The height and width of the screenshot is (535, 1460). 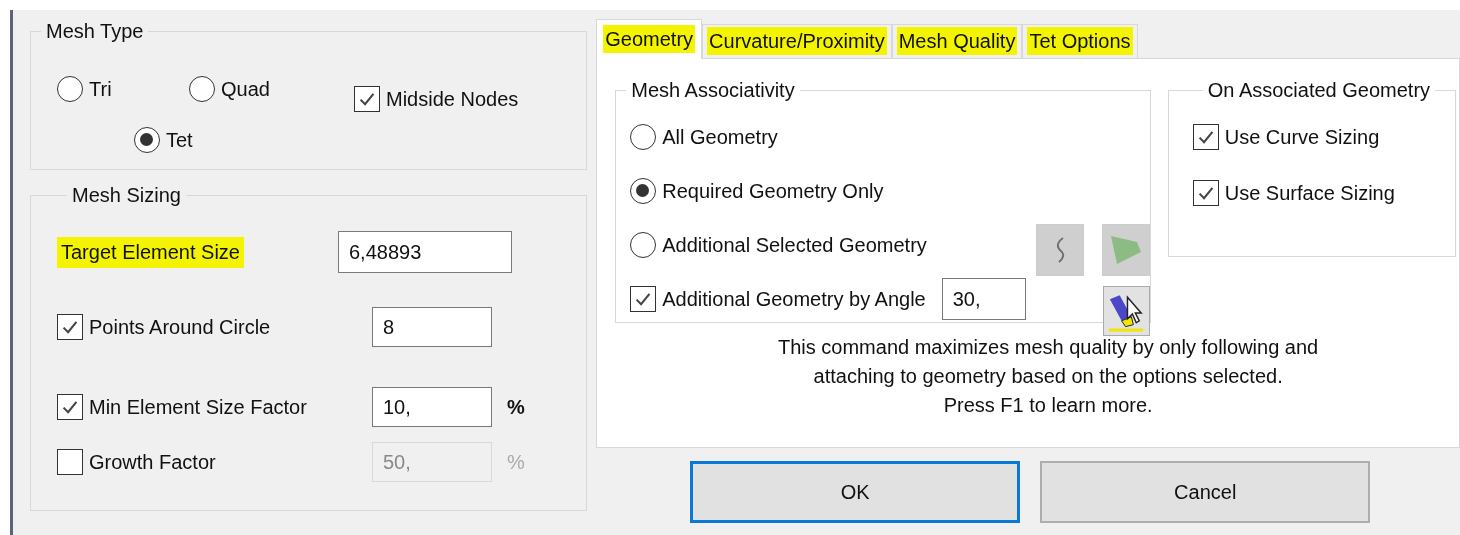 What do you see at coordinates (236, 140) in the screenshot?
I see `radio-option: Tet` at bounding box center [236, 140].